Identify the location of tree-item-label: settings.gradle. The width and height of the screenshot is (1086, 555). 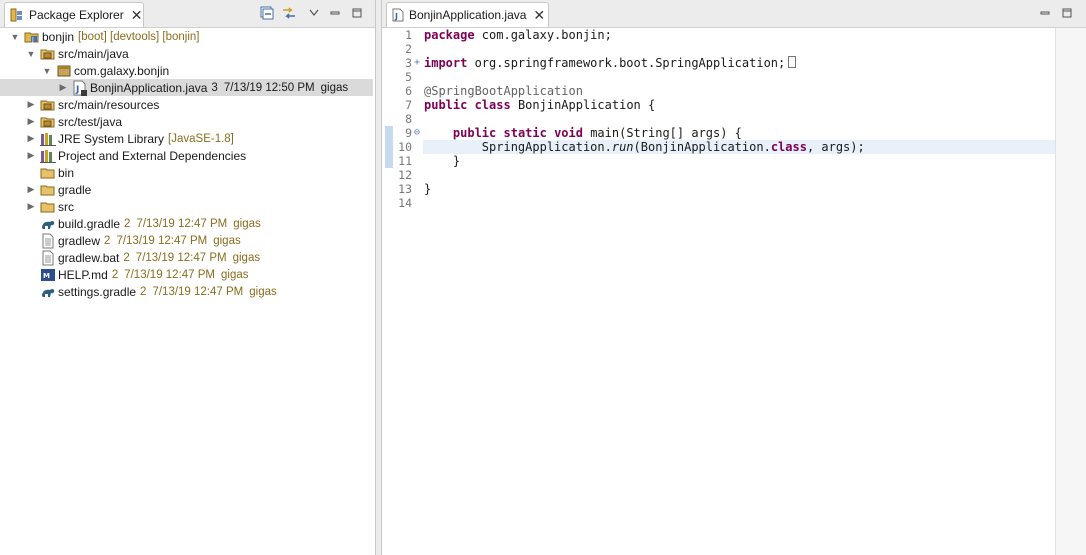
(97, 291).